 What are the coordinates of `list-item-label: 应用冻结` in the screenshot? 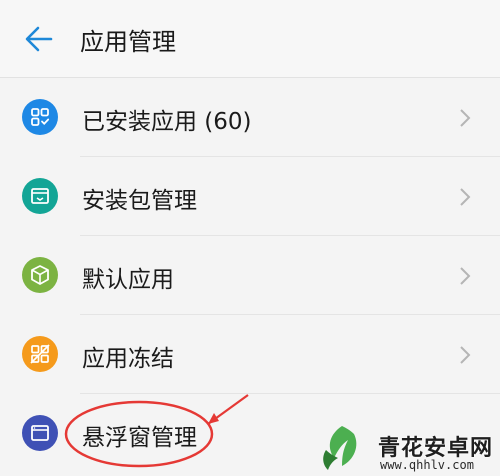 It's located at (128, 359).